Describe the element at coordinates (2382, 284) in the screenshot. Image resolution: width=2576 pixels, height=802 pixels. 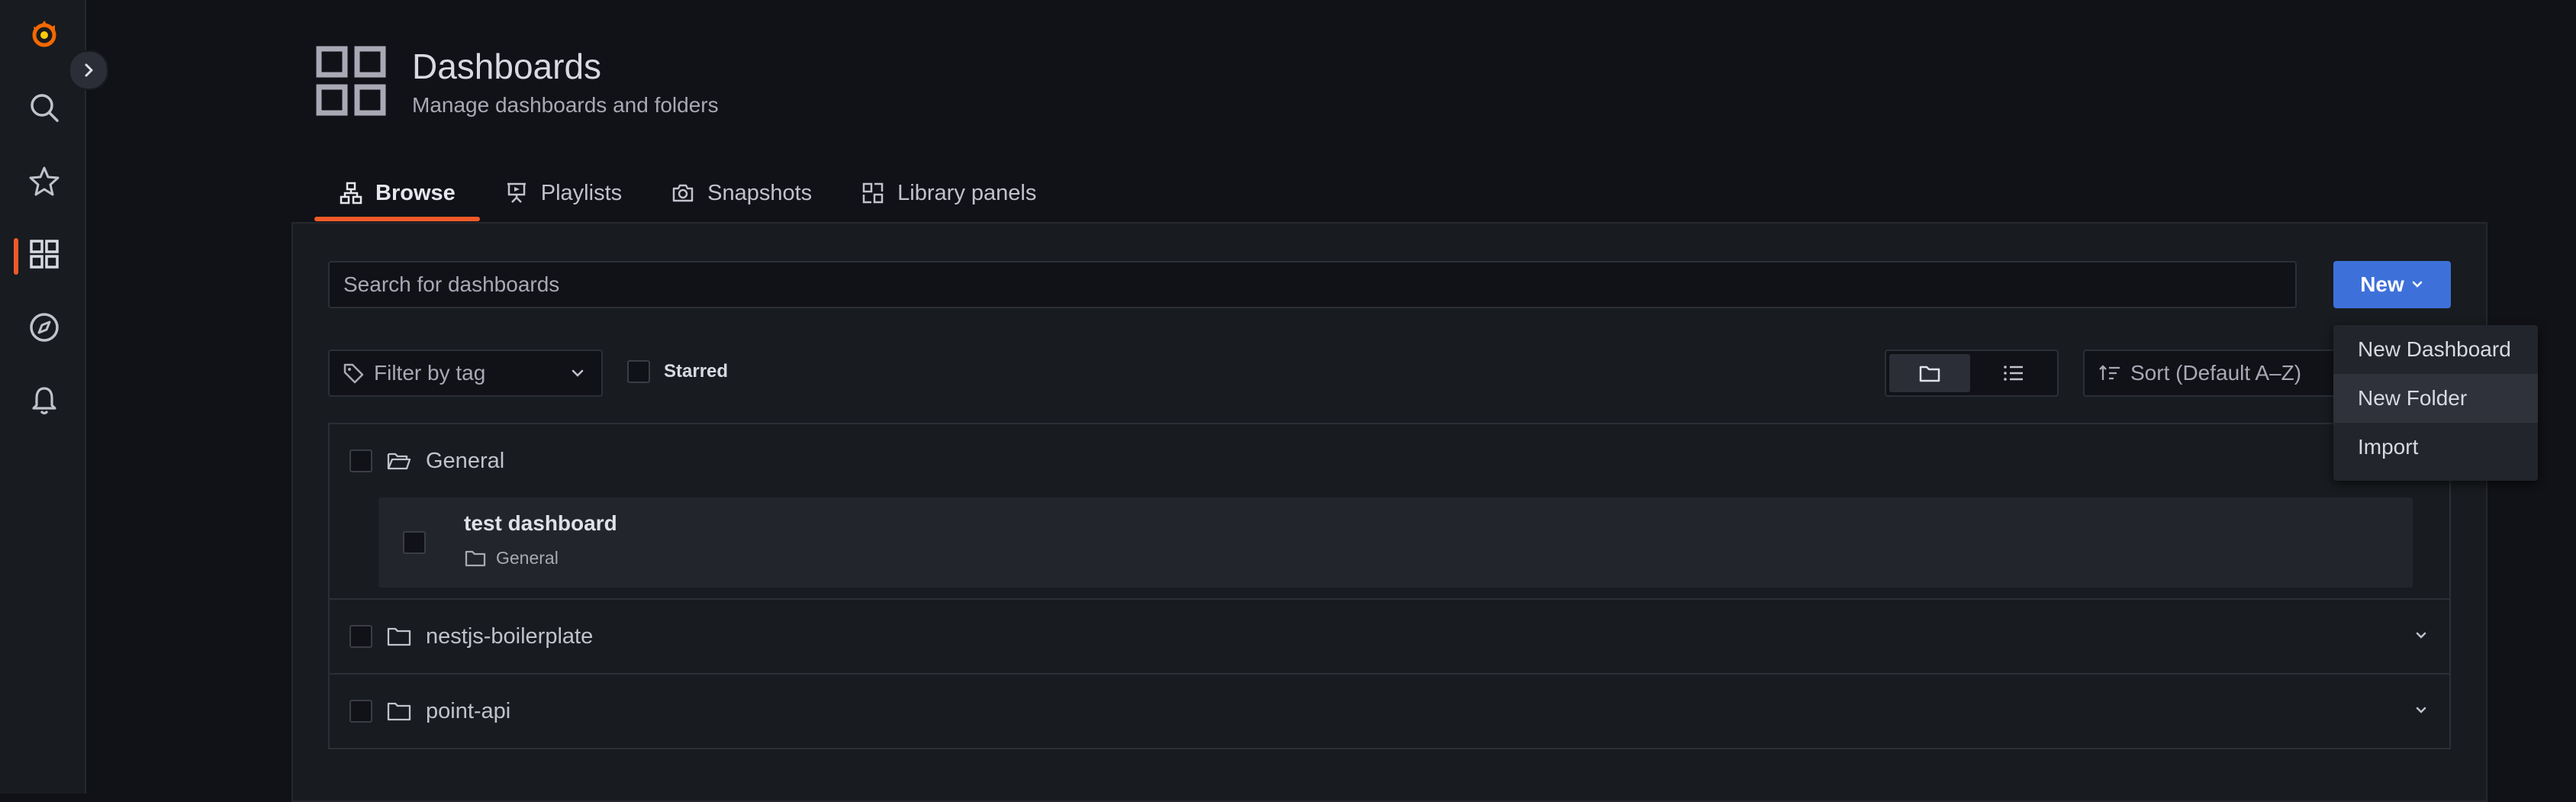
I see `new-button-label: New` at that location.